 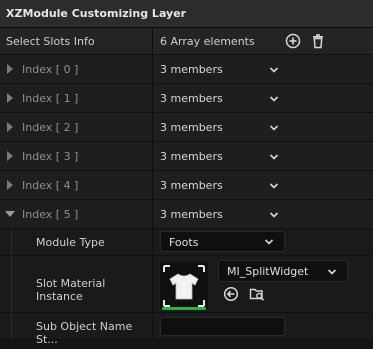 I want to click on slot-material-label: Slot Material Instance, so click(x=71, y=290).